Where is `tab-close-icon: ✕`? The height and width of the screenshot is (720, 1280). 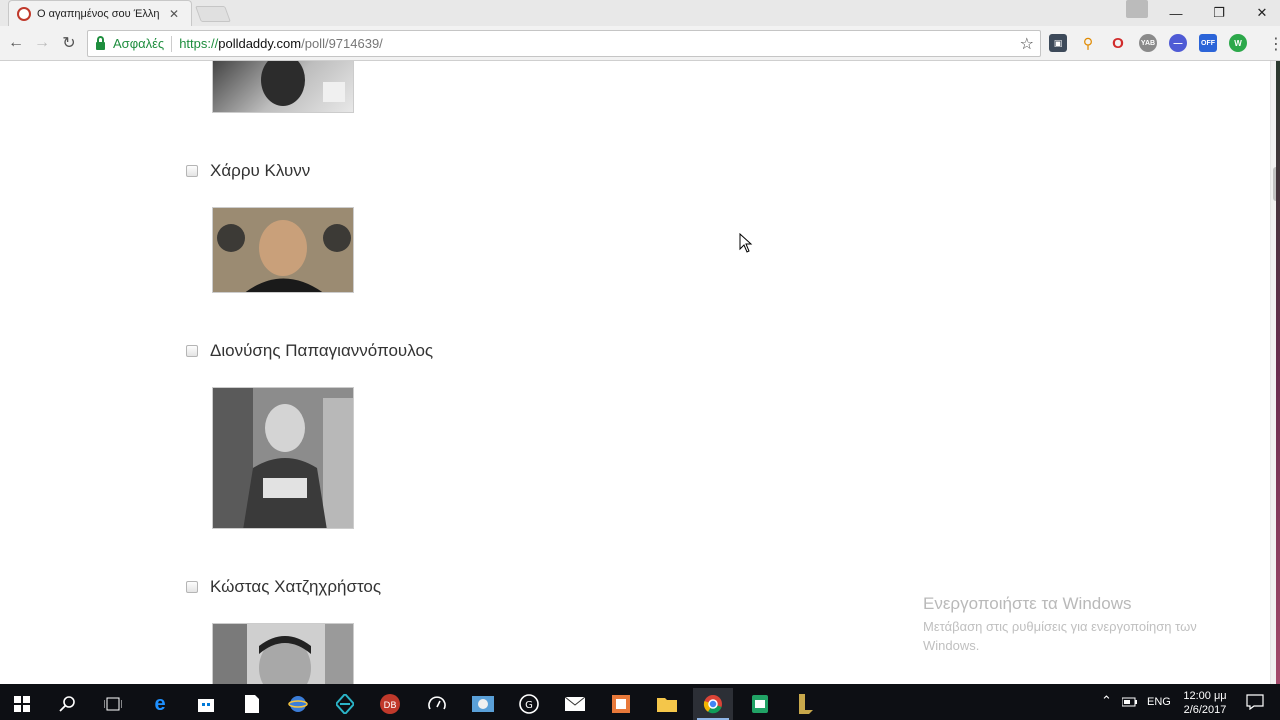
tab-close-icon: ✕ is located at coordinates (174, 14).